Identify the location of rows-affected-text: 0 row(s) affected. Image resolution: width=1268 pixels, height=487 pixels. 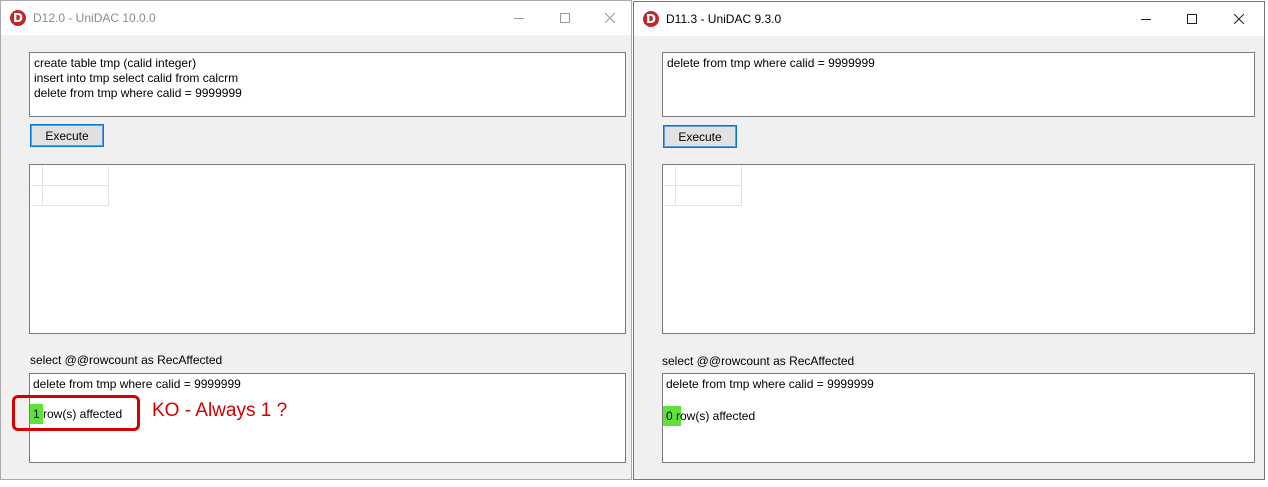
(711, 416).